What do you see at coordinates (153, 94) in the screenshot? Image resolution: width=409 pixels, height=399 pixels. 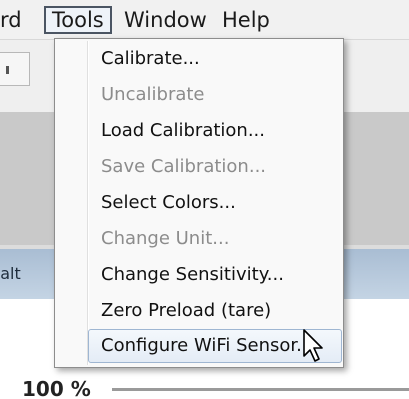 I see `menu-item-uncalibrate: Uncalibrate` at bounding box center [153, 94].